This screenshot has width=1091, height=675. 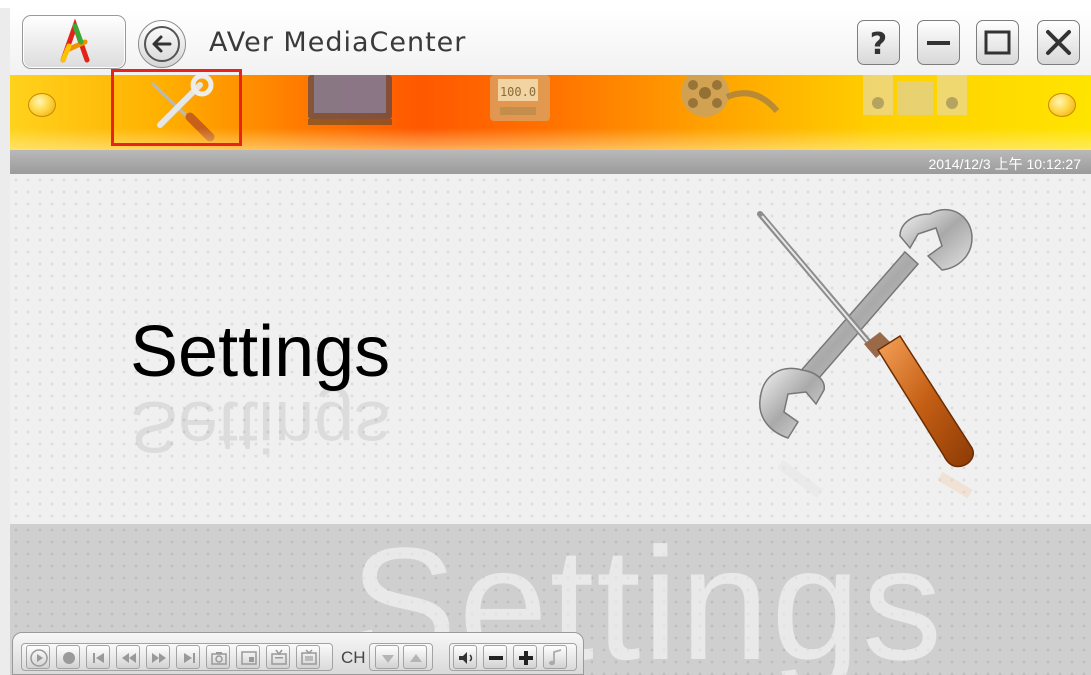 I want to click on nav-item-radio: 100.0, so click(x=535, y=110).